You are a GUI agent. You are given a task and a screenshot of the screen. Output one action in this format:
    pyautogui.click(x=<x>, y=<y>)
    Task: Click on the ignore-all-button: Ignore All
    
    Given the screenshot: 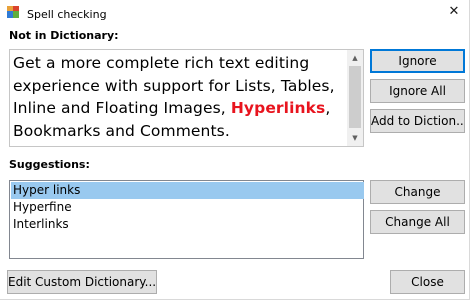 What is the action you would take?
    pyautogui.click(x=417, y=91)
    